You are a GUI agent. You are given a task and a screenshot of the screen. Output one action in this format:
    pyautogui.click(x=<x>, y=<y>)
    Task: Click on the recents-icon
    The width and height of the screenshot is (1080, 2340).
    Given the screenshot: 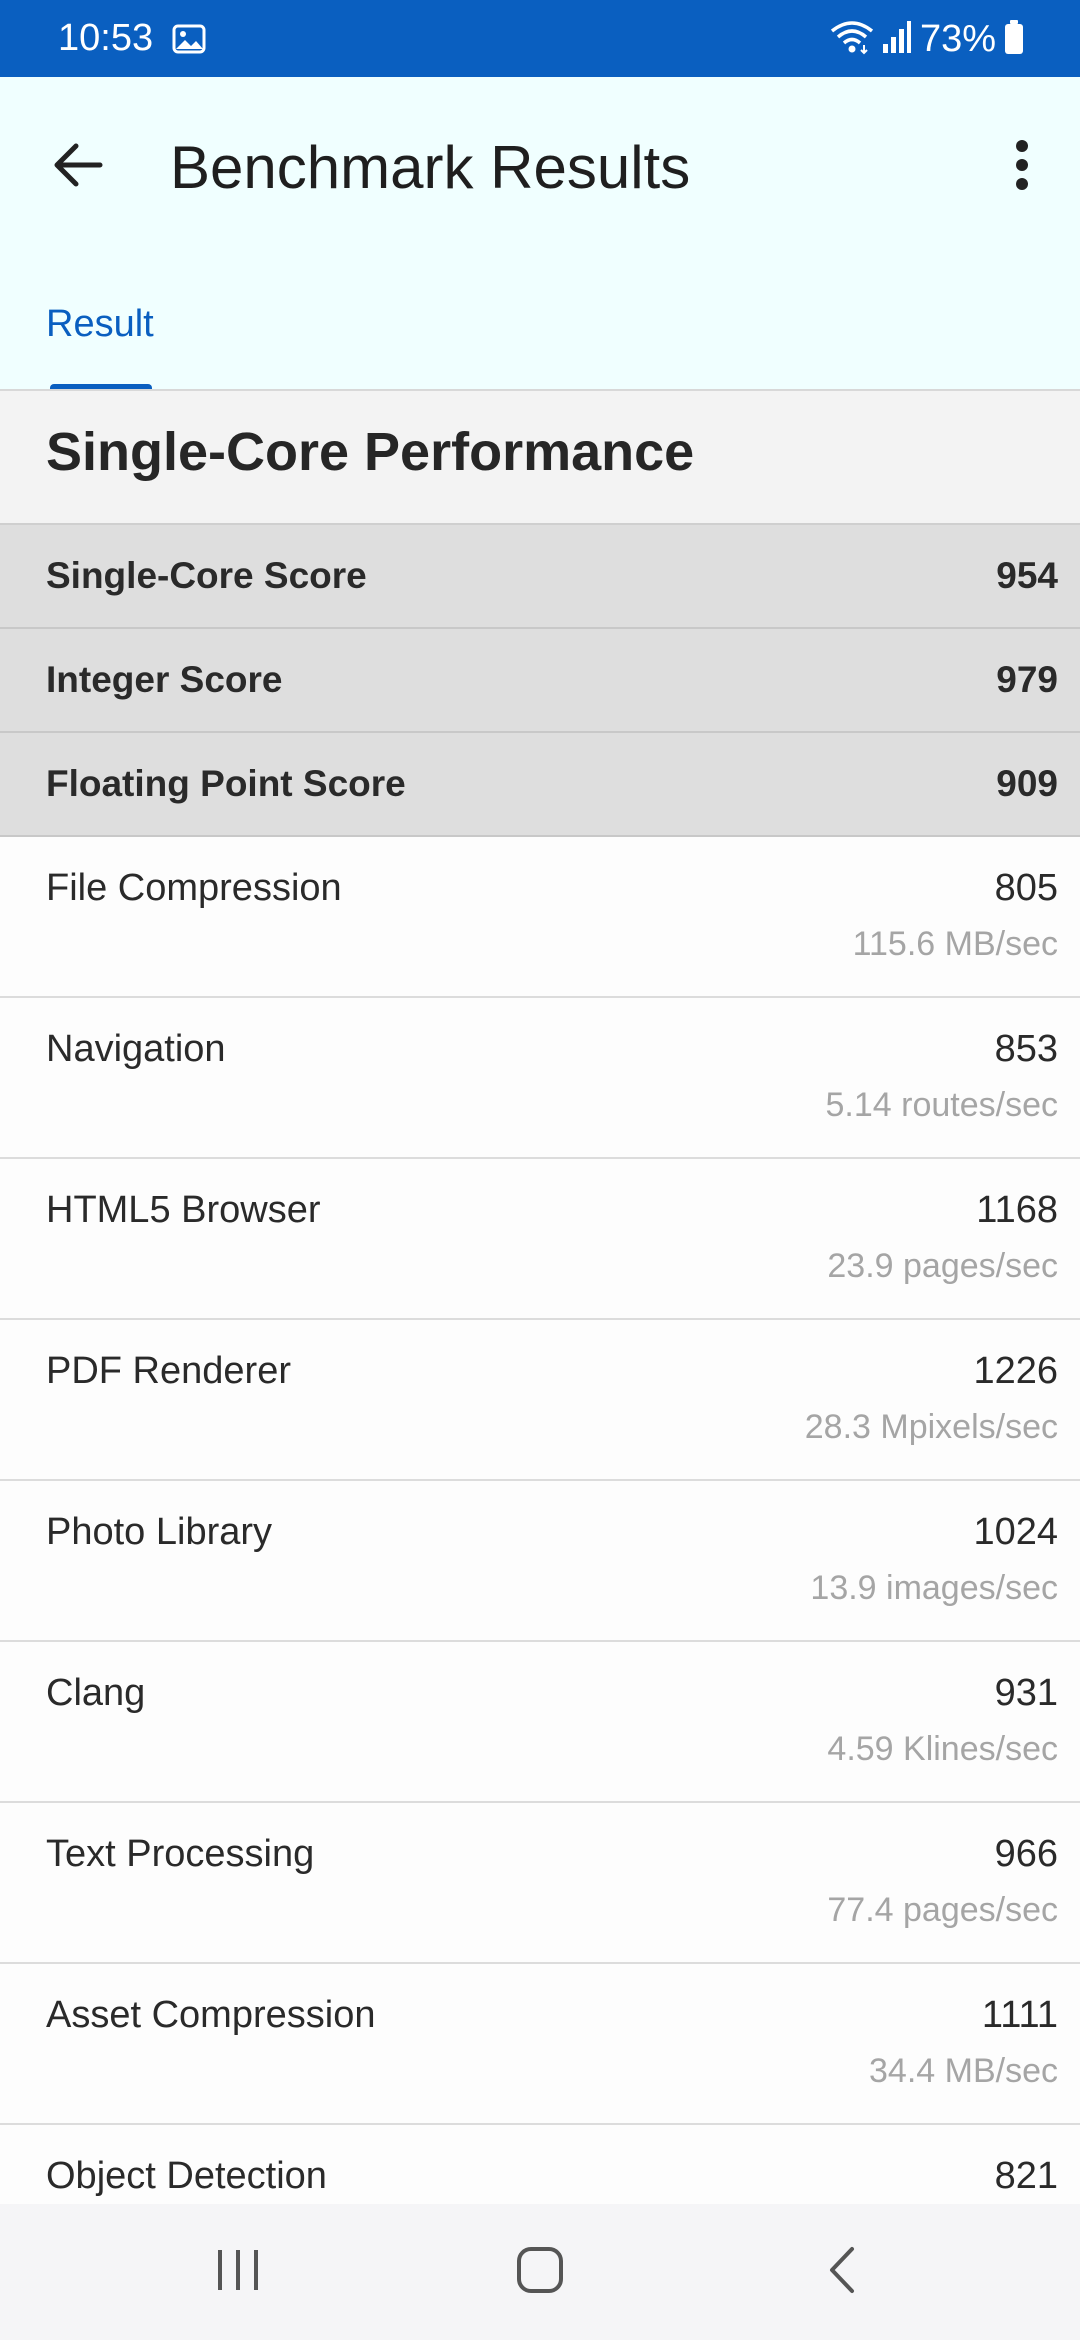 What is the action you would take?
    pyautogui.click(x=238, y=2272)
    